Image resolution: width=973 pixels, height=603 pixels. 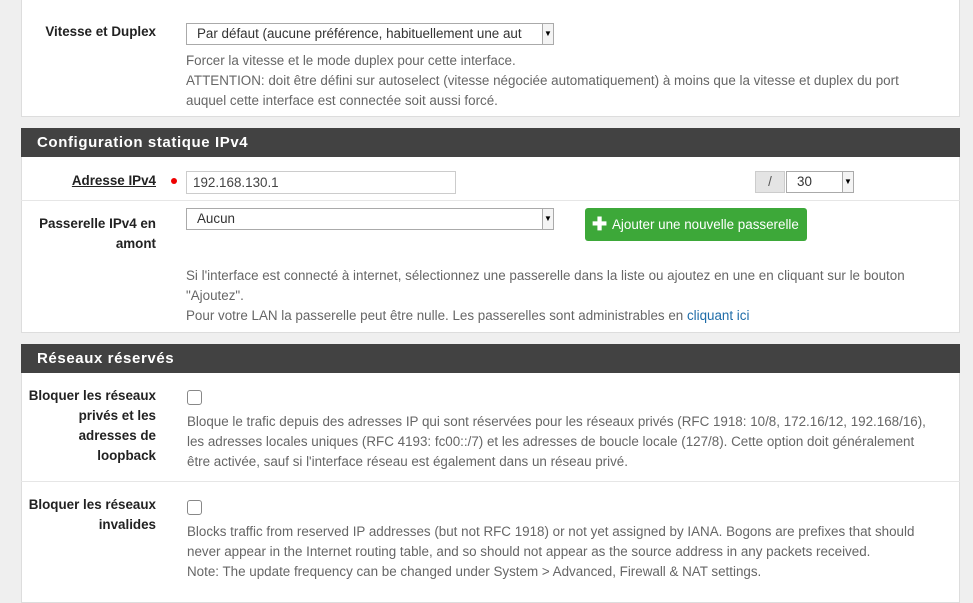 What do you see at coordinates (705, 224) in the screenshot?
I see `add-gateway-label: Ajouter une nouvelle passerelle` at bounding box center [705, 224].